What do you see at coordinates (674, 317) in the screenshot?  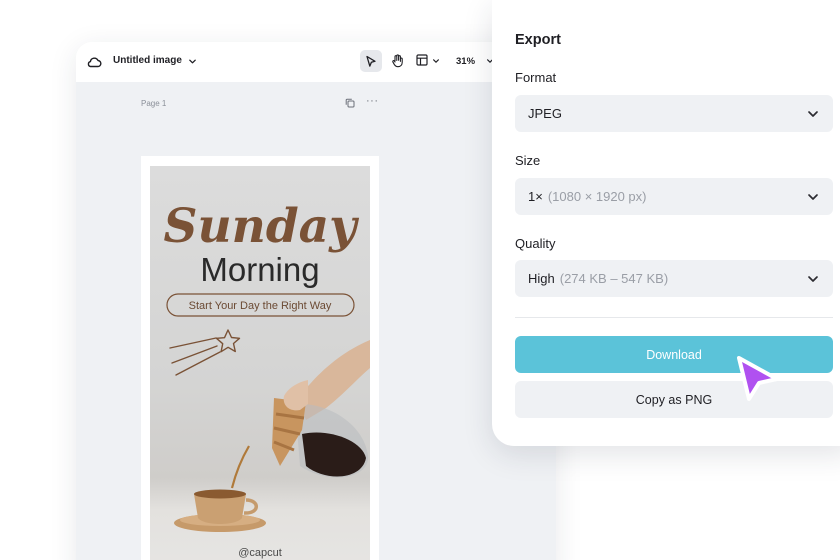 I see `panel-divider` at bounding box center [674, 317].